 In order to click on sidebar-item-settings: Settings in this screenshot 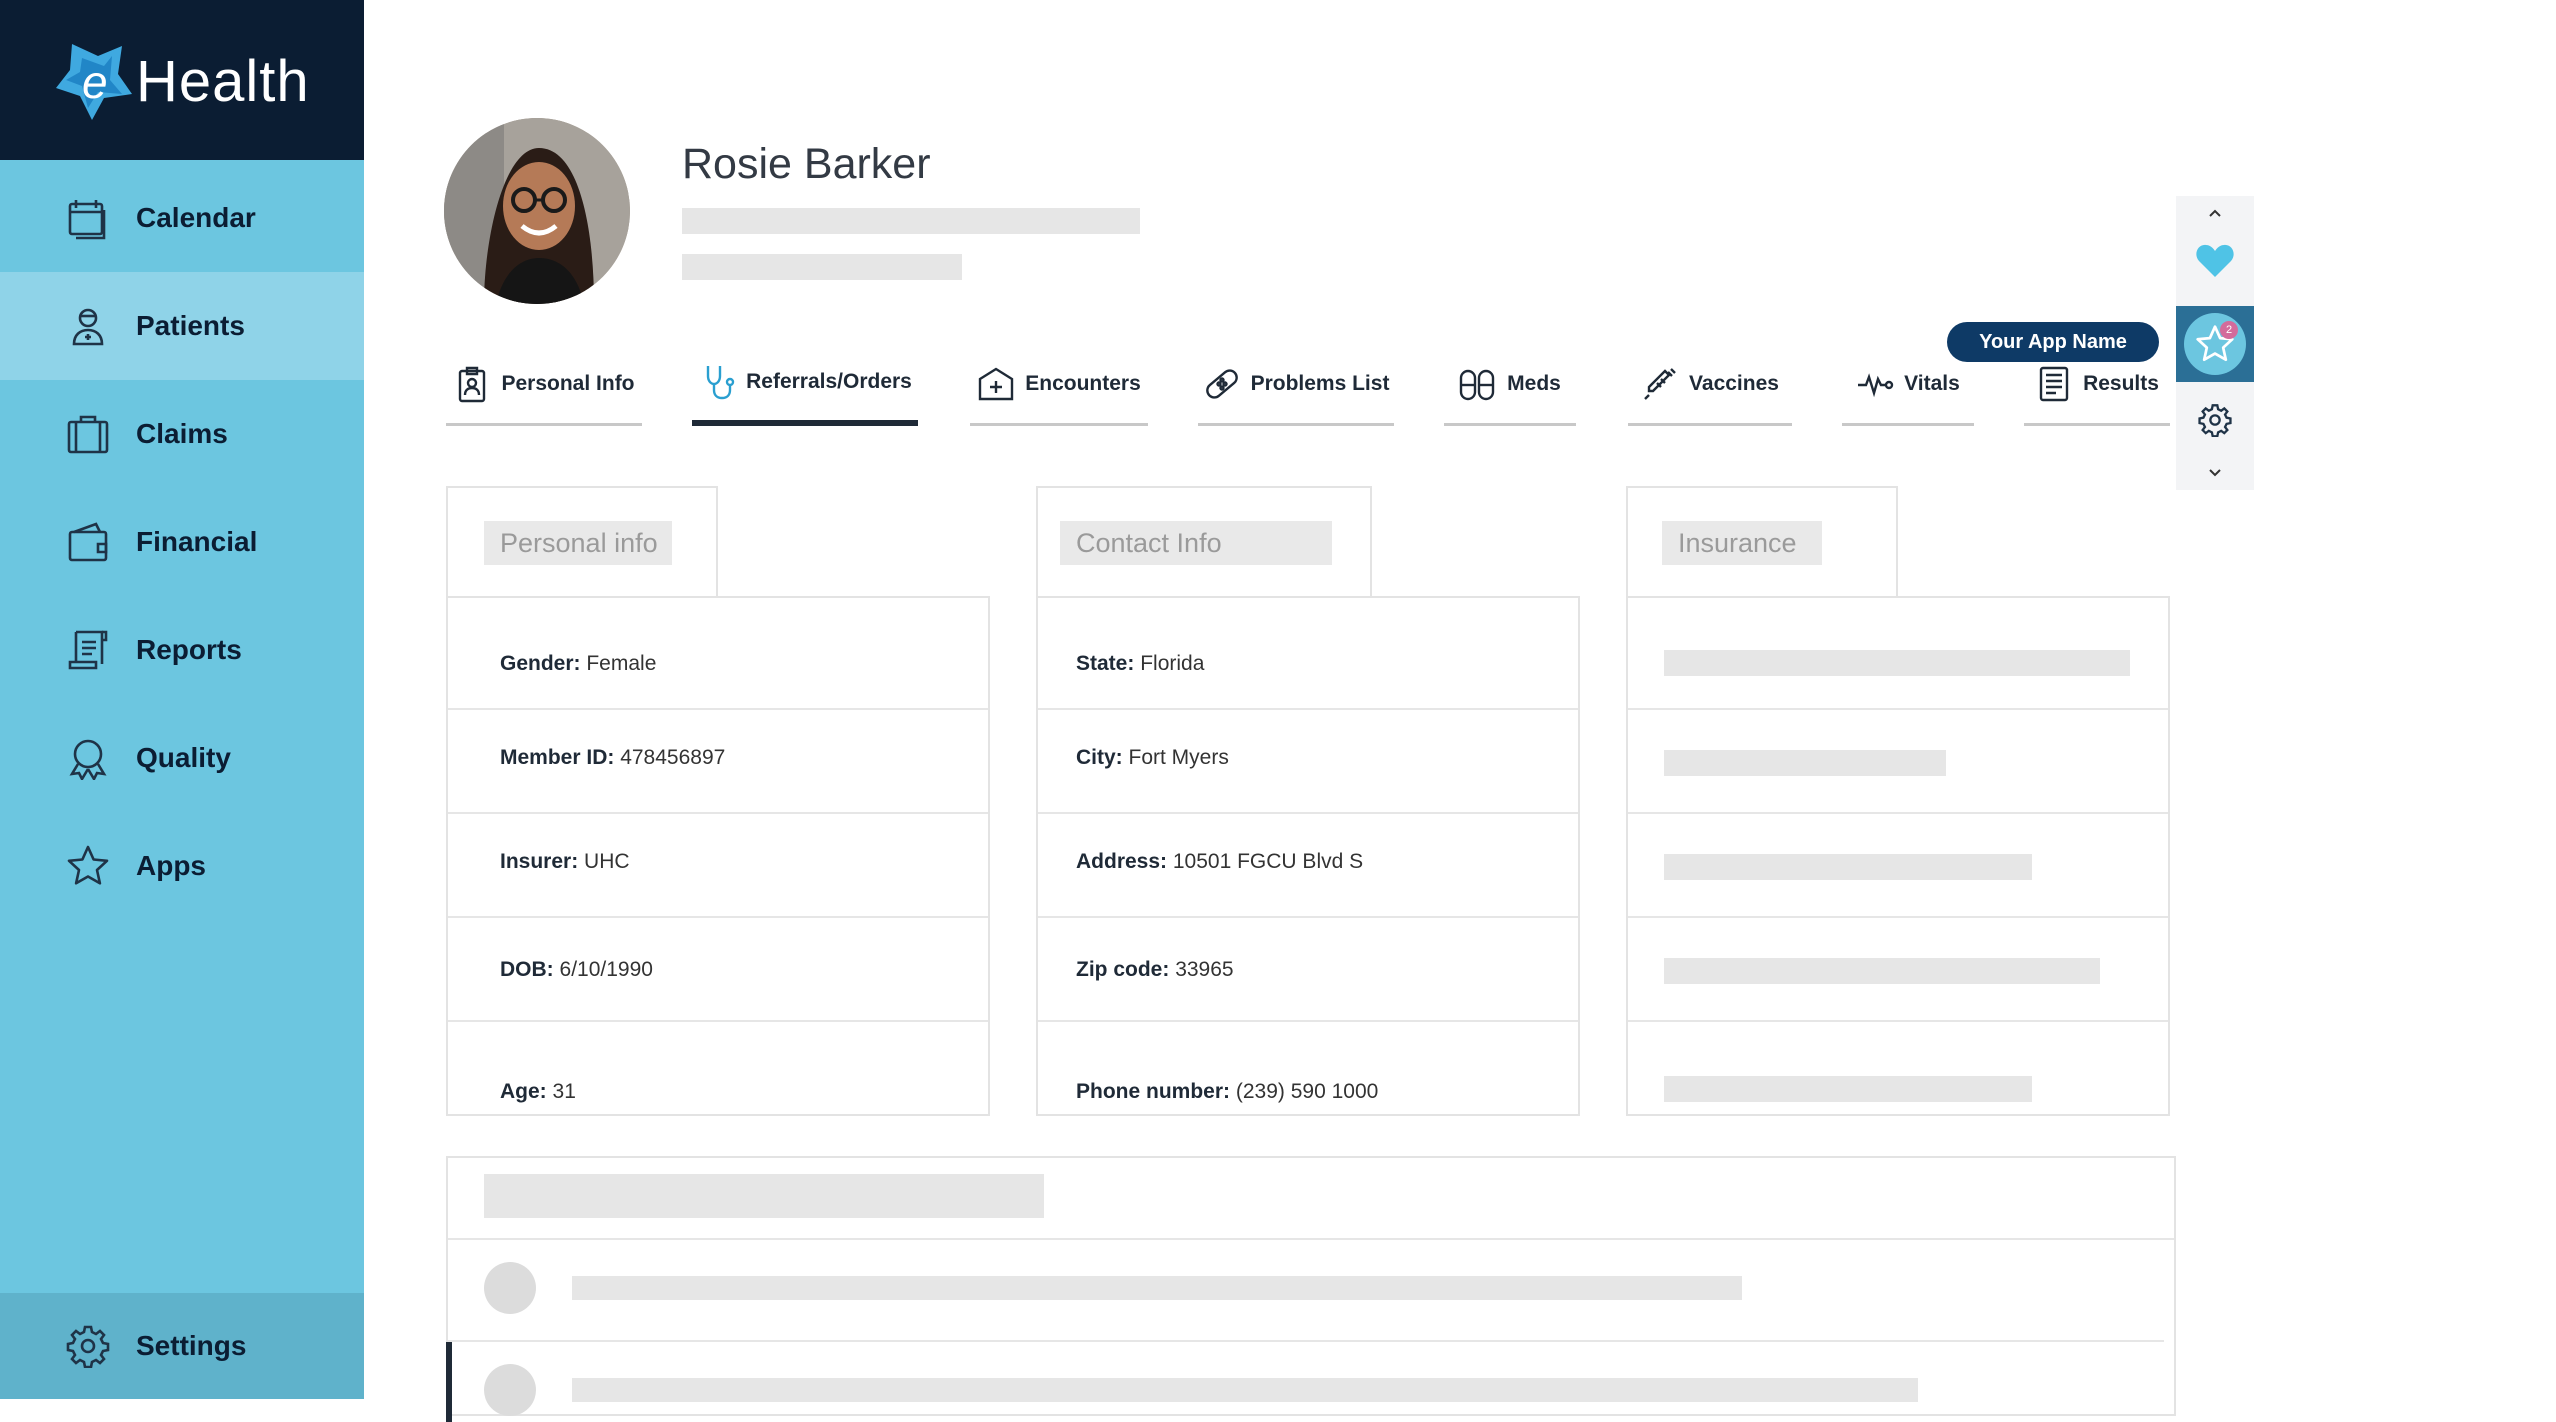, I will do `click(182, 1346)`.